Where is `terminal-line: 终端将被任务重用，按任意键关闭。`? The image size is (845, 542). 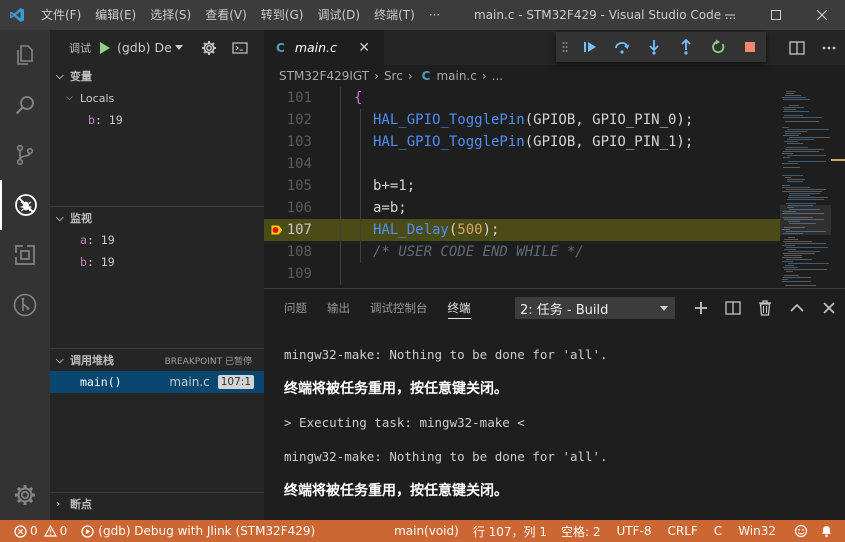
terminal-line: 终端将被任务重用，按任意键关闭。 is located at coordinates (396, 389).